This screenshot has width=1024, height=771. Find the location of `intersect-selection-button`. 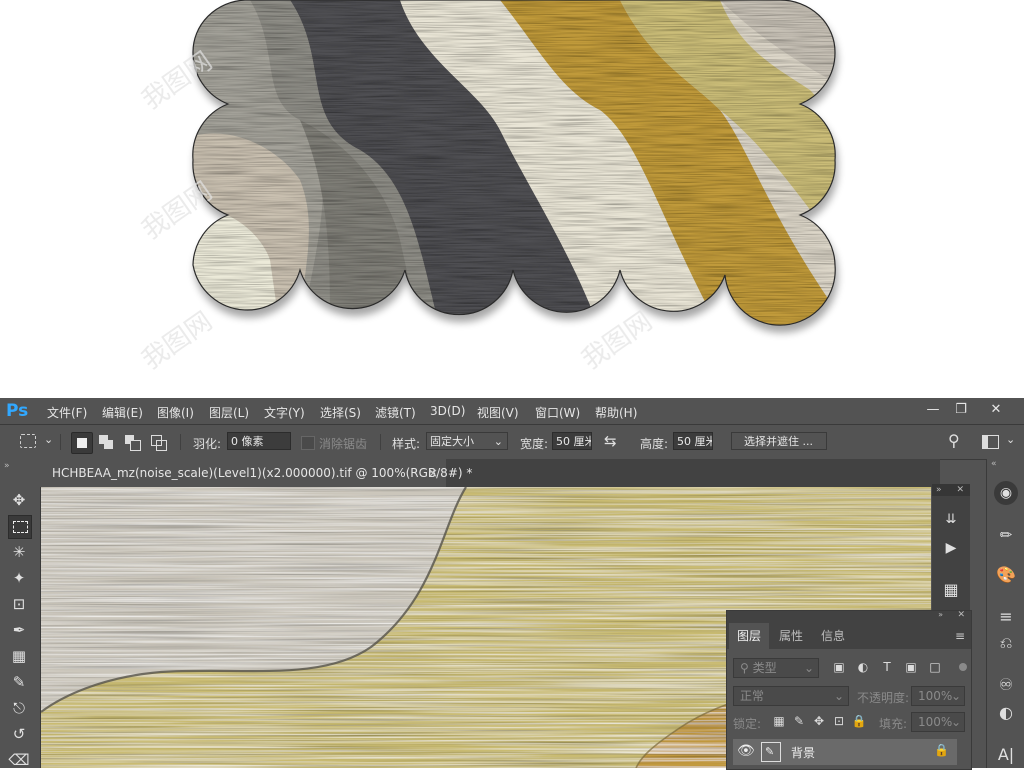

intersect-selection-button is located at coordinates (159, 442).